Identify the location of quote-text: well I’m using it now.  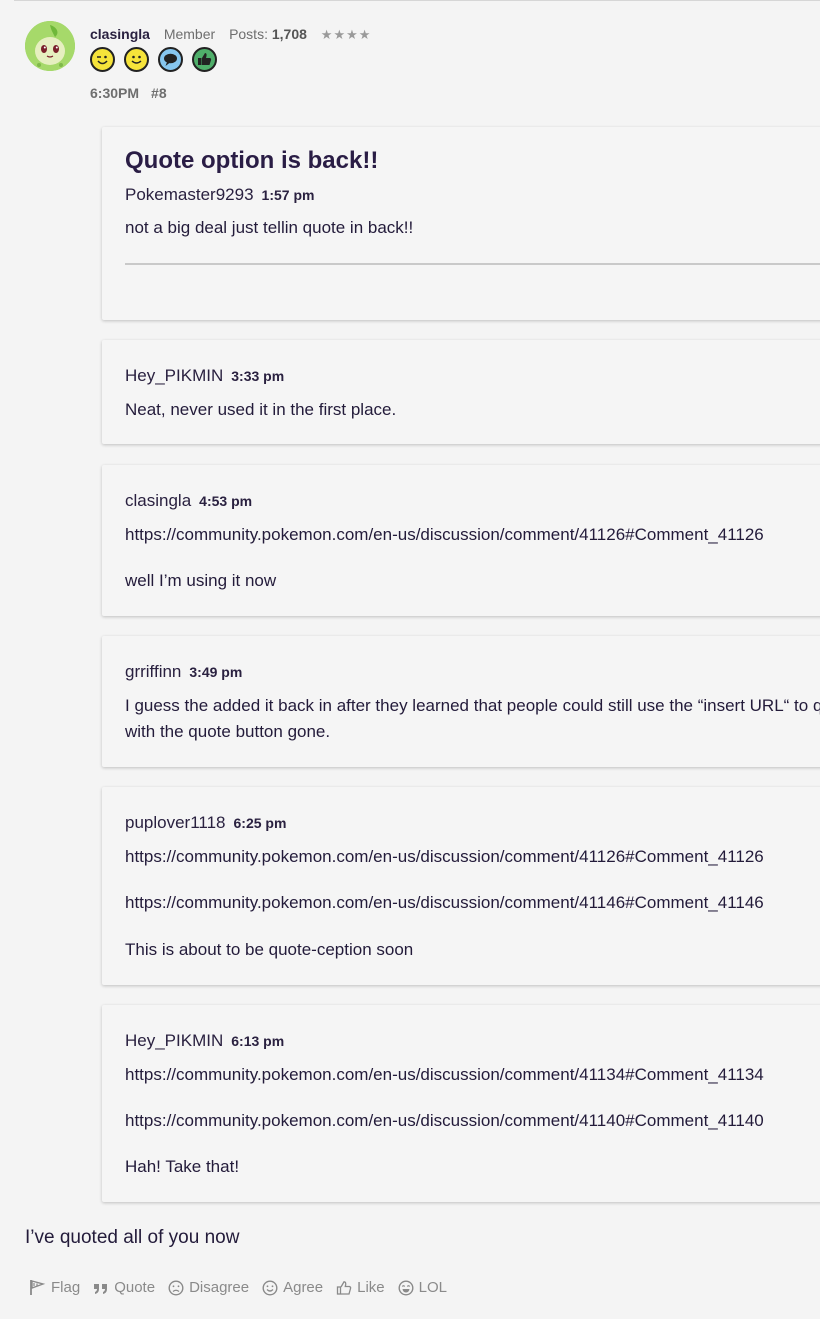
(201, 580).